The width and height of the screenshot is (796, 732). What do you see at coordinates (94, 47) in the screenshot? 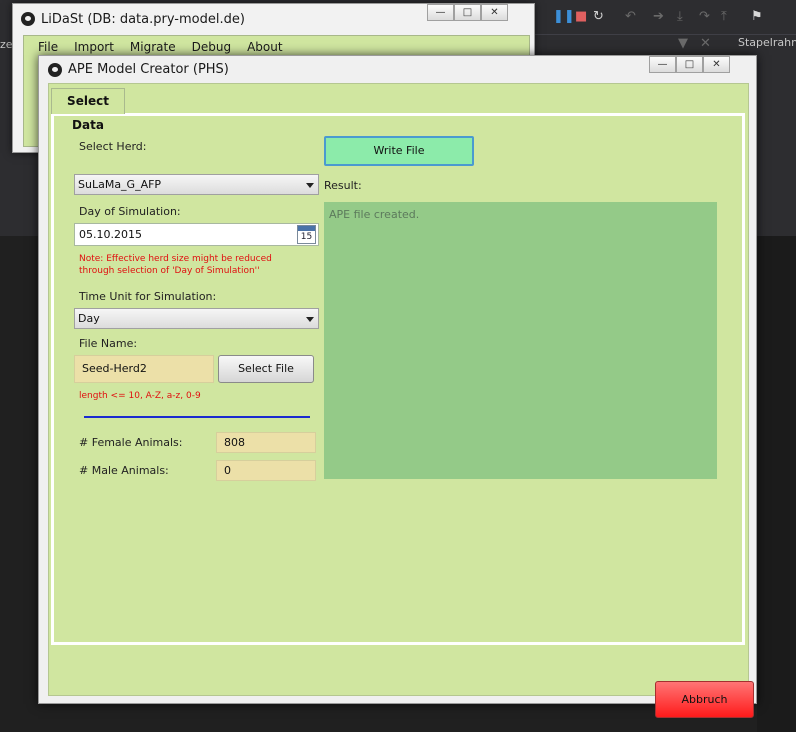
I see `menu-import: Import` at bounding box center [94, 47].